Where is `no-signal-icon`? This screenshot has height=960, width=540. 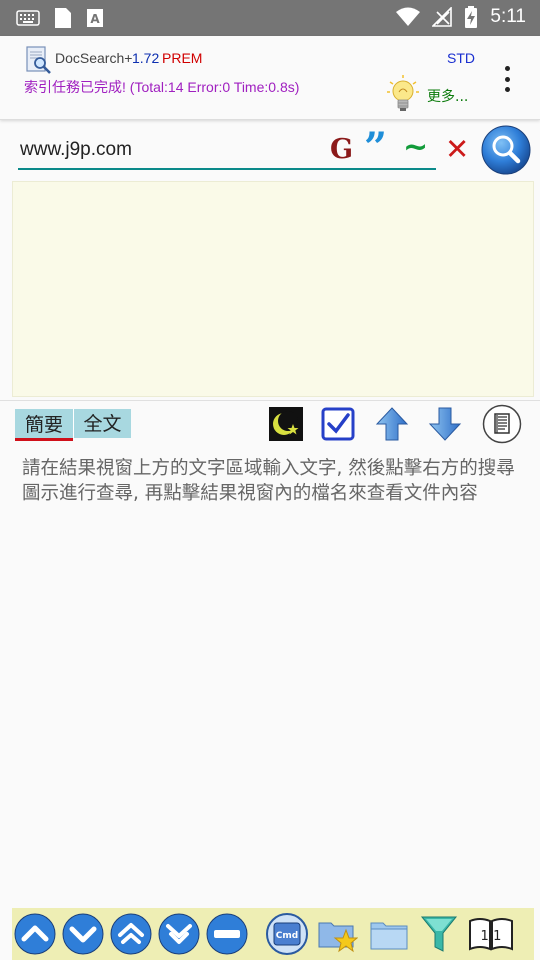
no-signal-icon is located at coordinates (442, 17).